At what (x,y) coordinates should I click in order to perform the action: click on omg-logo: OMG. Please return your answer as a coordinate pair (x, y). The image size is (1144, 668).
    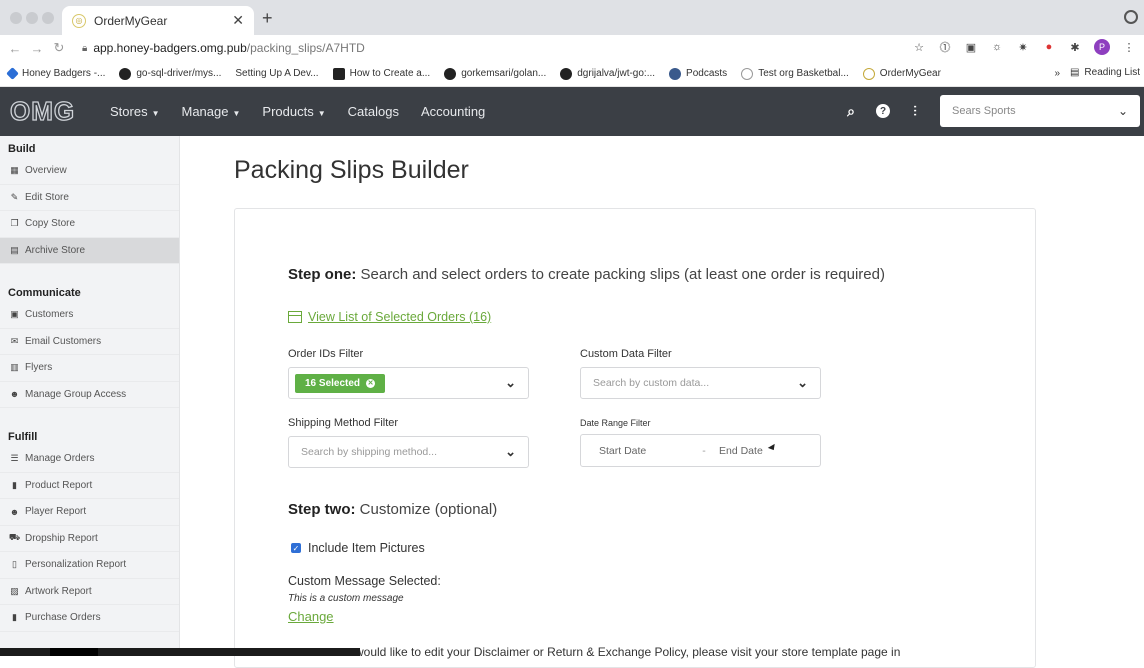
    Looking at the image, I should click on (54, 111).